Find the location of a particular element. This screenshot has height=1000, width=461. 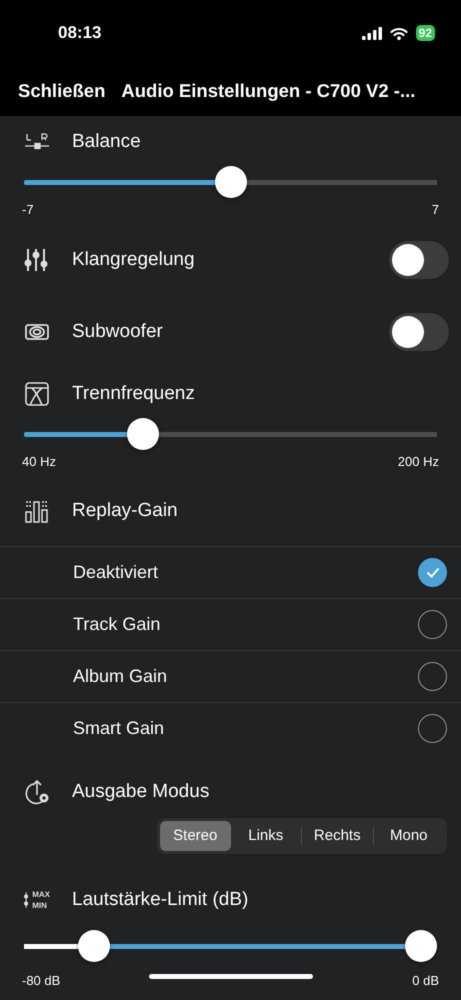

option-label: Smart Gain is located at coordinates (118, 728).